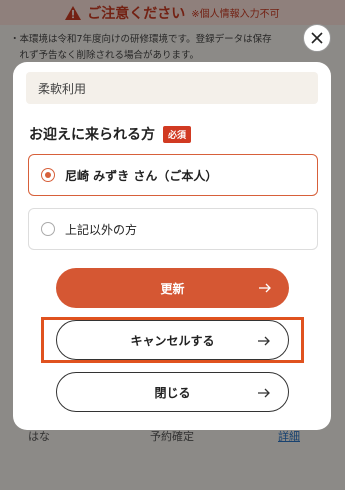  Describe the element at coordinates (177, 134) in the screenshot. I see `required-badge: 必須` at that location.